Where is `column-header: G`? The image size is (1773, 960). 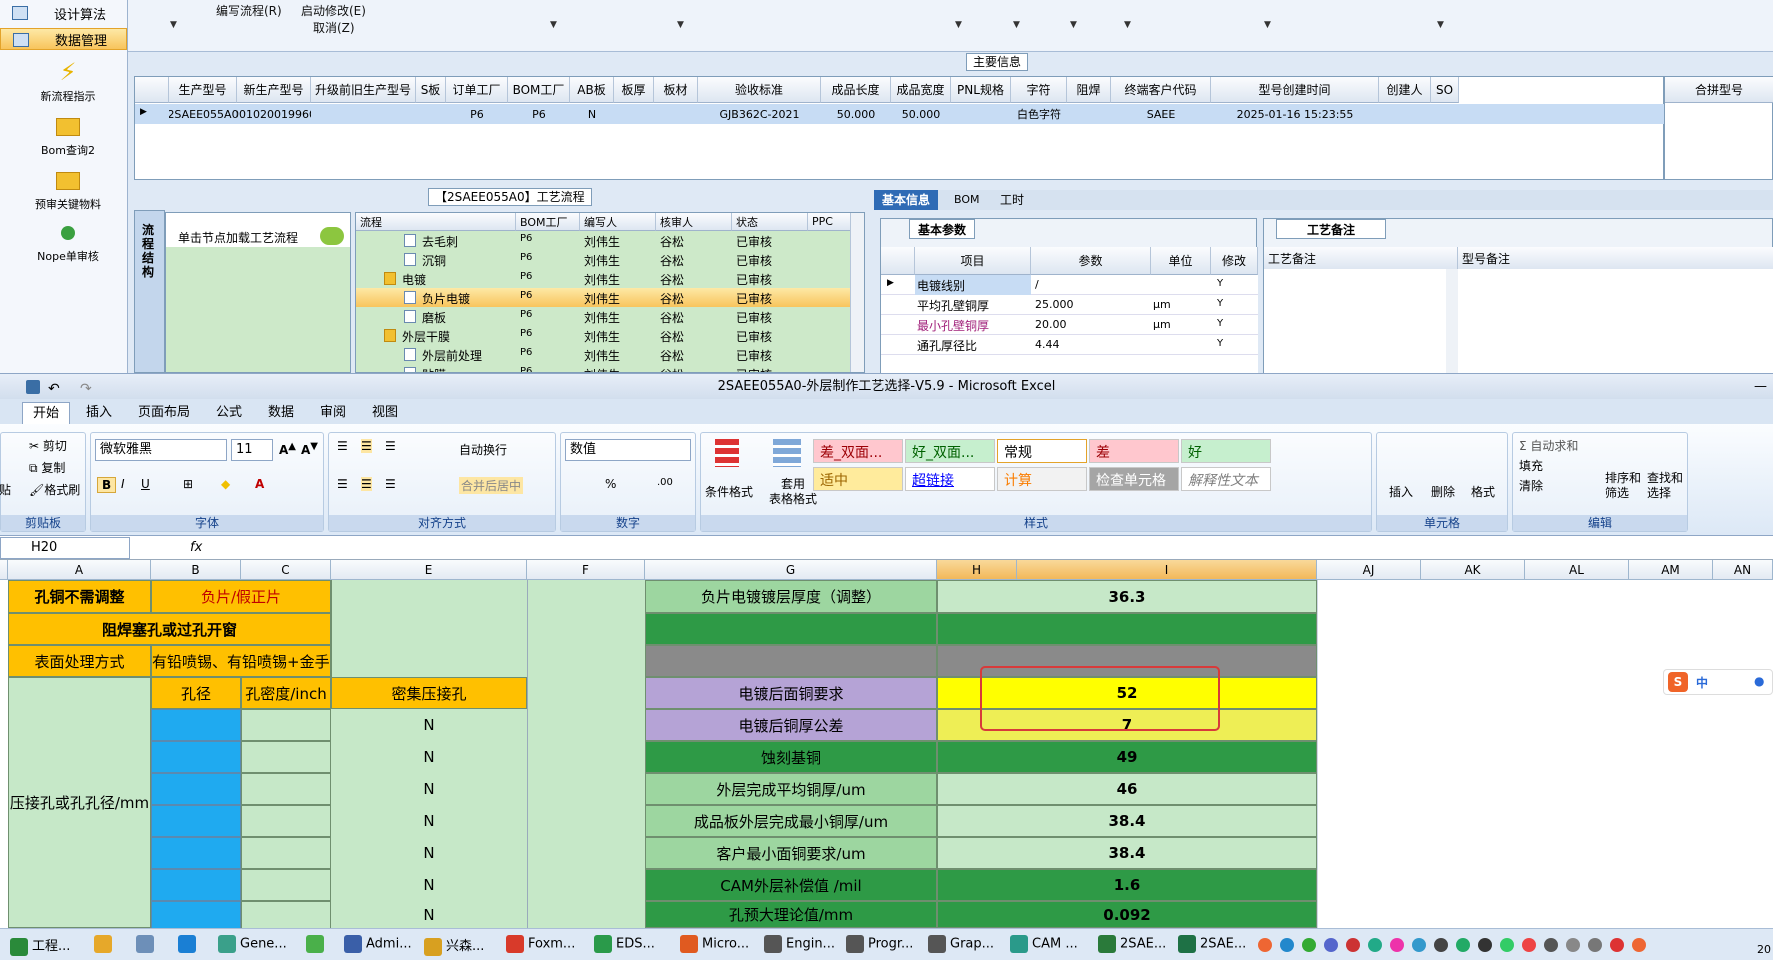
column-header: G is located at coordinates (791, 570).